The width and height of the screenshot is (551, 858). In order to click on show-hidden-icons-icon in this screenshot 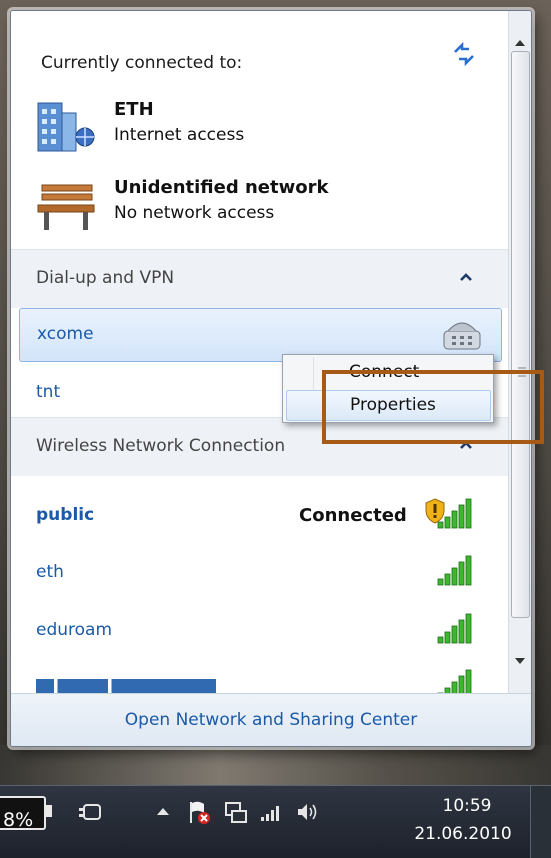, I will do `click(163, 812)`.